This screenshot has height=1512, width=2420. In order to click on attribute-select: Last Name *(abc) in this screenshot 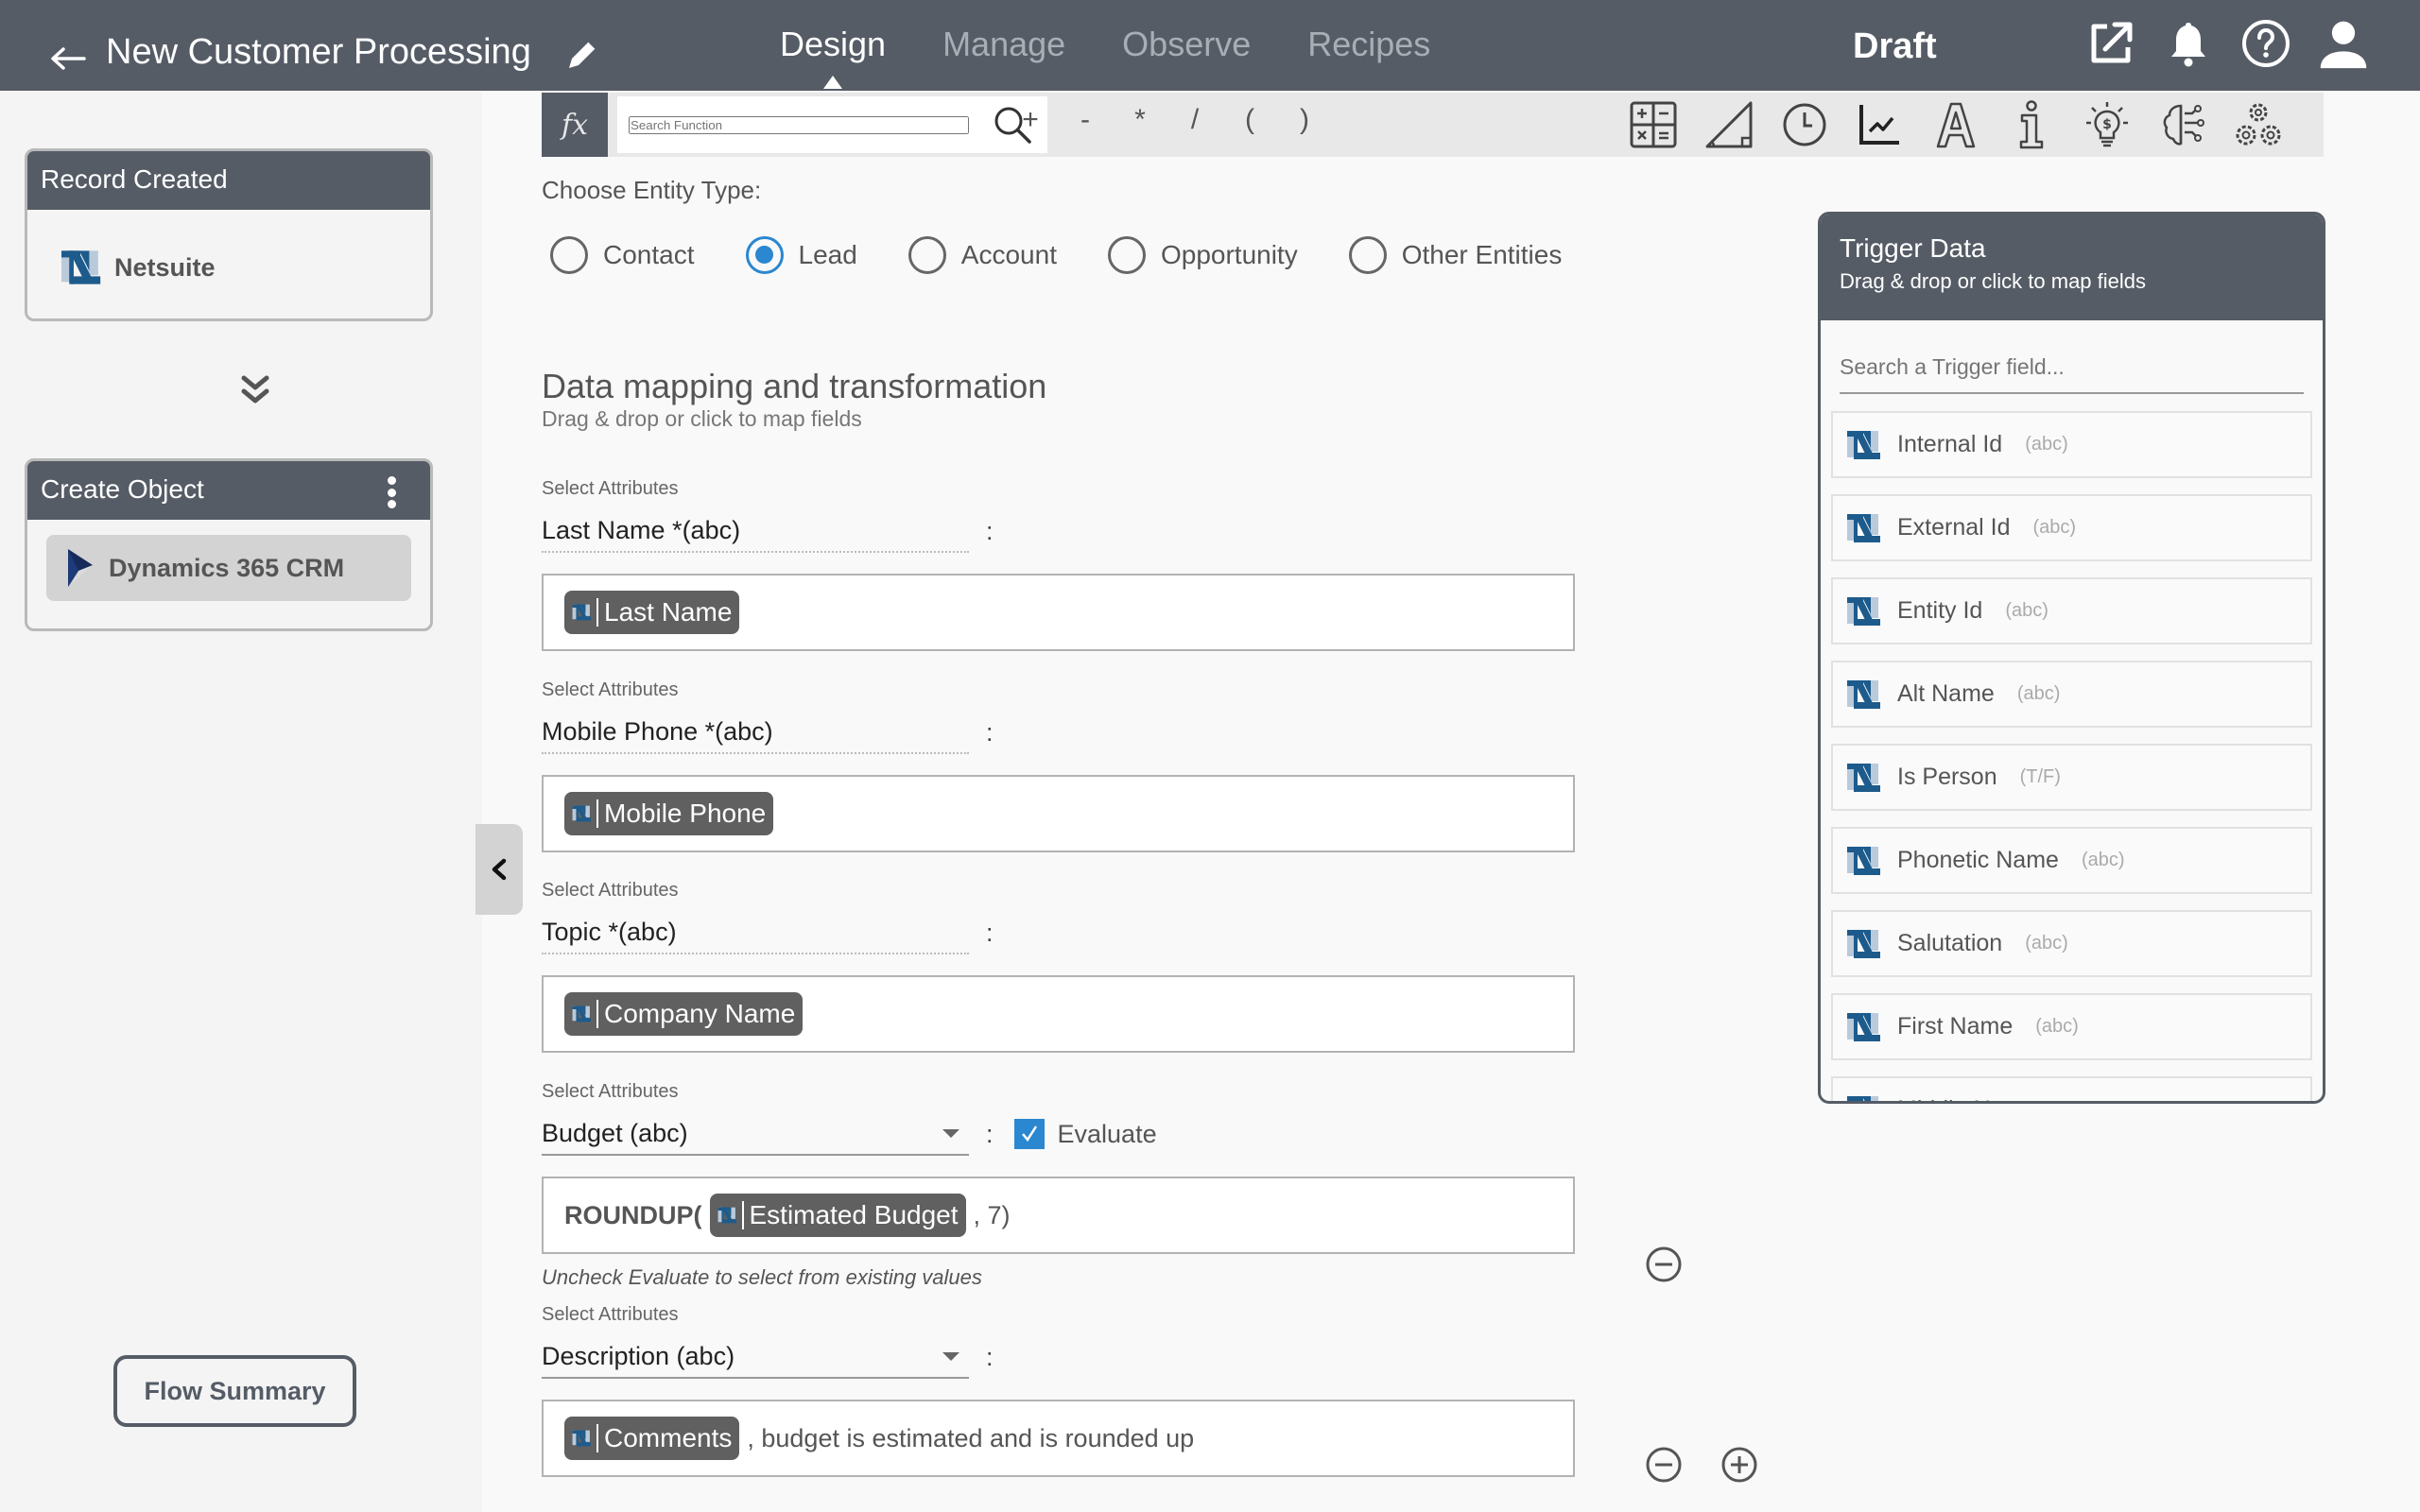, I will do `click(755, 531)`.